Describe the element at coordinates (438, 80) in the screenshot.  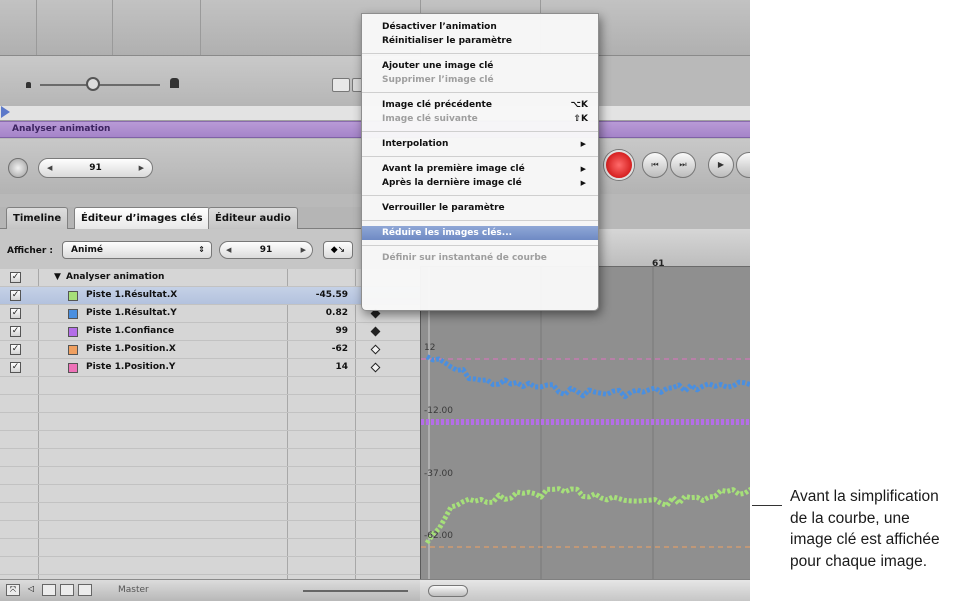
I see `menu-item-delete-keyframe: Supprimer l’image clé` at that location.